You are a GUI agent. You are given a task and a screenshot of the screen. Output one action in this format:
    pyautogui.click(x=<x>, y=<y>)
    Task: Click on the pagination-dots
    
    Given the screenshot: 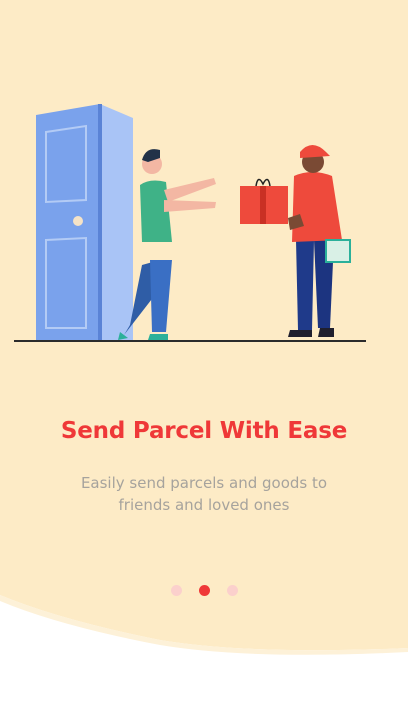 What is the action you would take?
    pyautogui.click(x=204, y=590)
    